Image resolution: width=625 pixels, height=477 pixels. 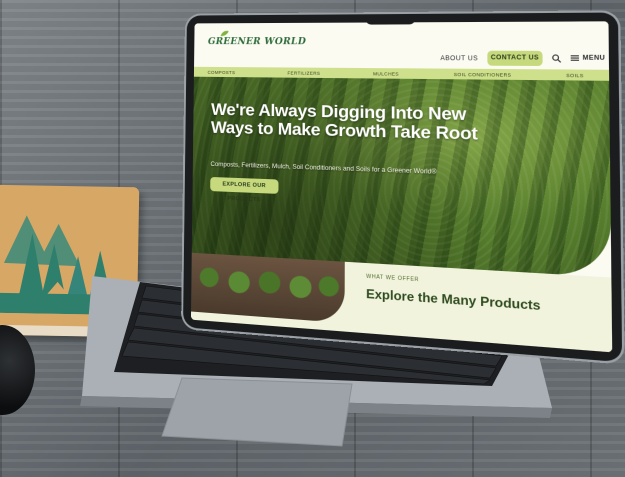 I want to click on camera-notch, so click(x=390, y=19).